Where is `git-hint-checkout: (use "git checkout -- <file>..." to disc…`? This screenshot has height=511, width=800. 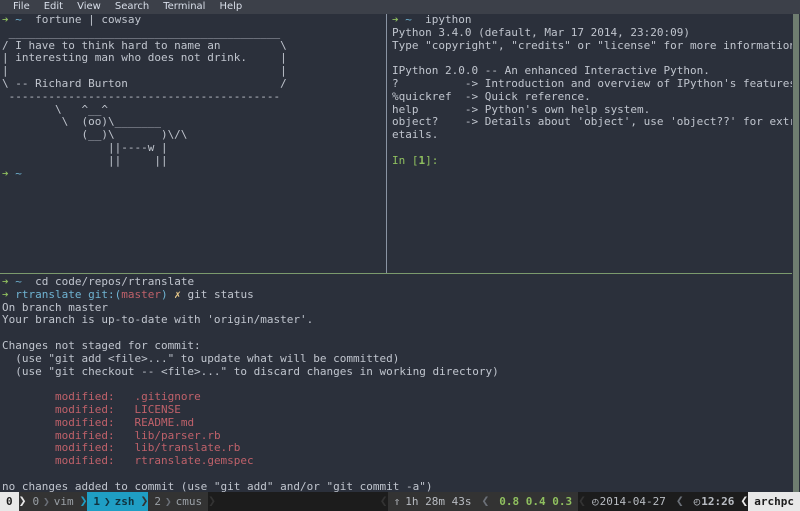
git-hint-checkout: (use "git checkout -- <file>..." to disc… is located at coordinates (250, 371).